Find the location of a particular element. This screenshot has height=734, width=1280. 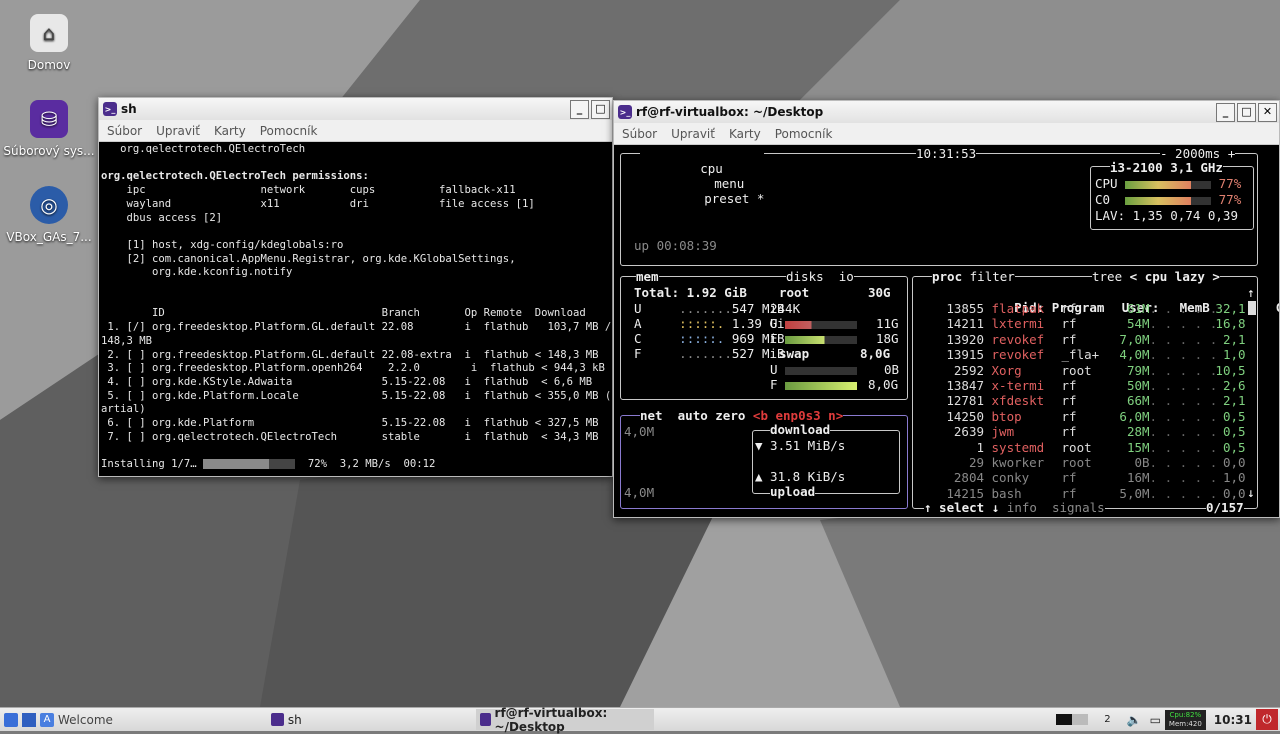

process-cpu: 10,5 is located at coordinates (1230, 370).